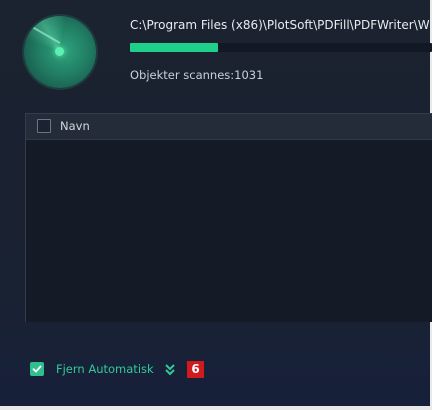  I want to click on scan-progress-fill, so click(174, 47).